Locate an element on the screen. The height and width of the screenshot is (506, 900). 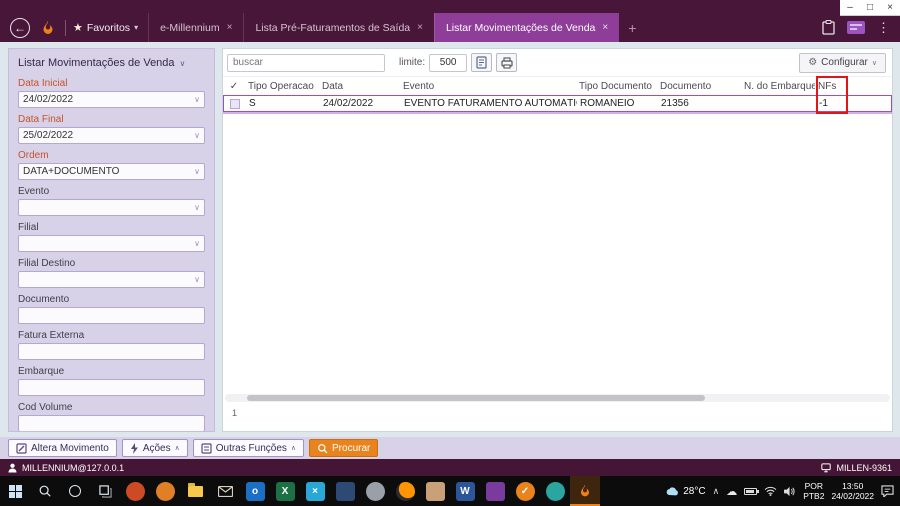
column-header-nfs: NFs is located at coordinates (832, 86).